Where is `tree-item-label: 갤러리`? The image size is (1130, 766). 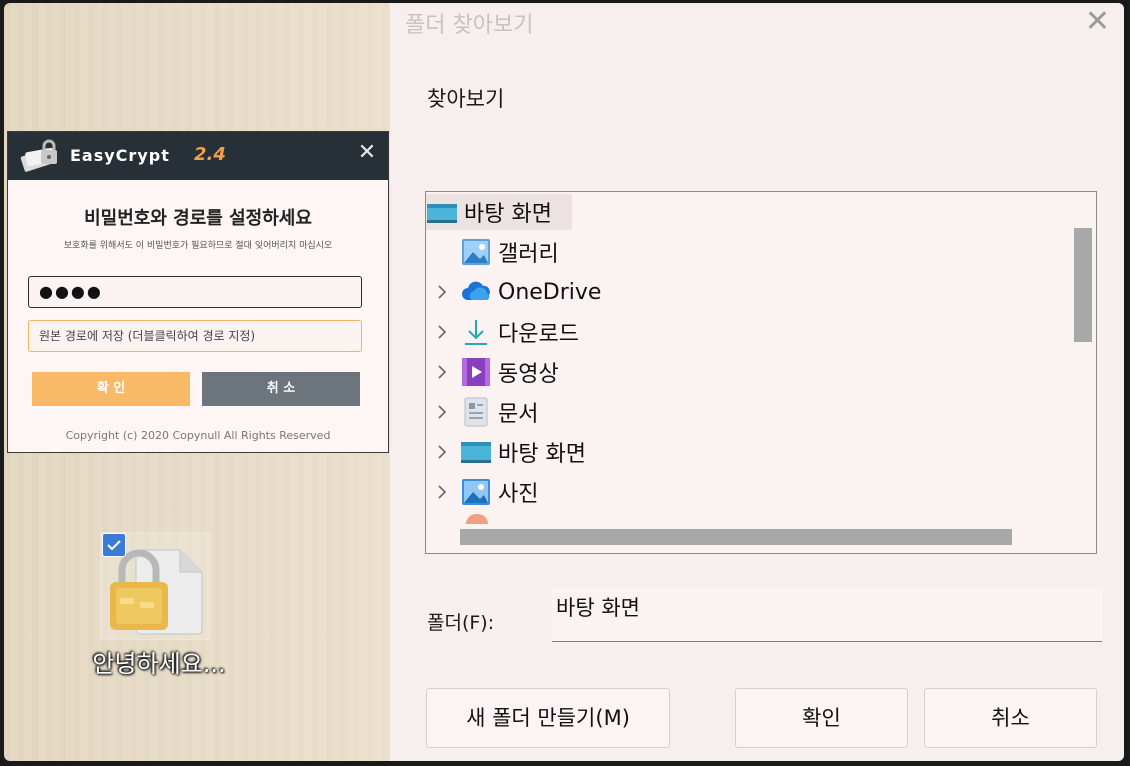 tree-item-label: 갤러리 is located at coordinates (528, 254).